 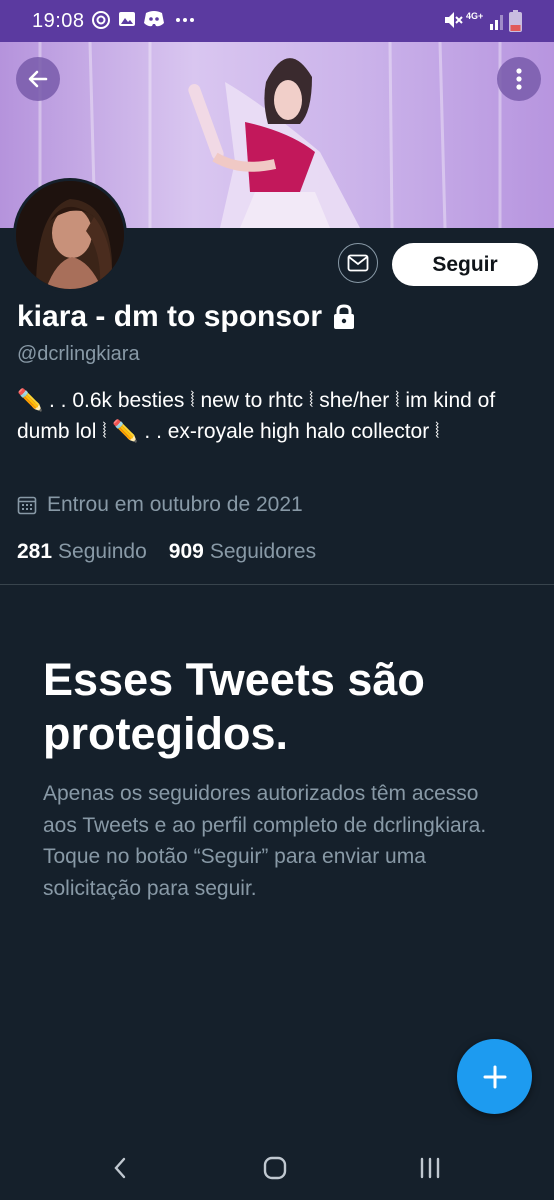 What do you see at coordinates (78, 354) in the screenshot?
I see `profile-handle: @dcrlingkiara` at bounding box center [78, 354].